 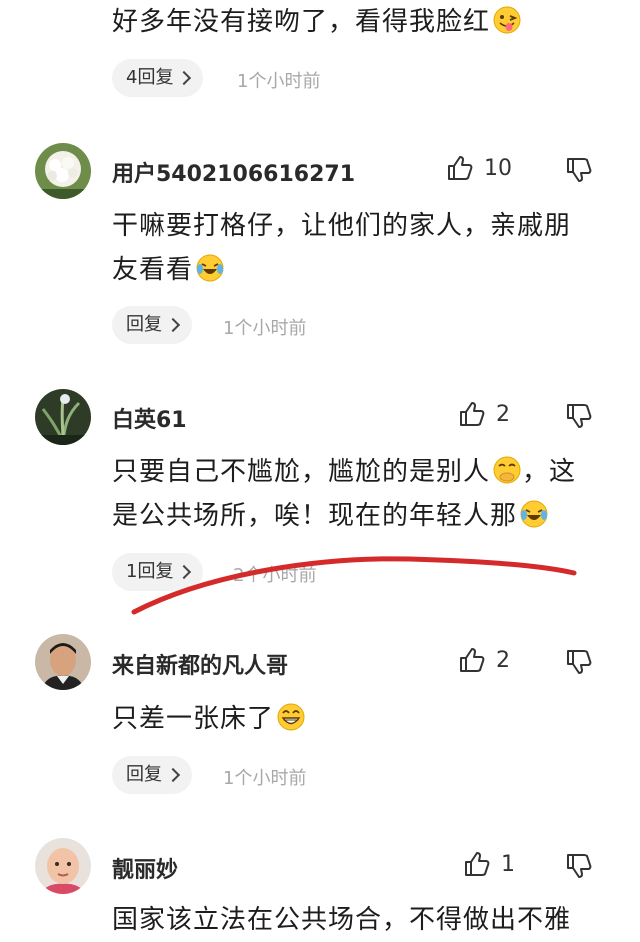 What do you see at coordinates (145, 868) in the screenshot?
I see `comment-4-username: 靓丽妙` at bounding box center [145, 868].